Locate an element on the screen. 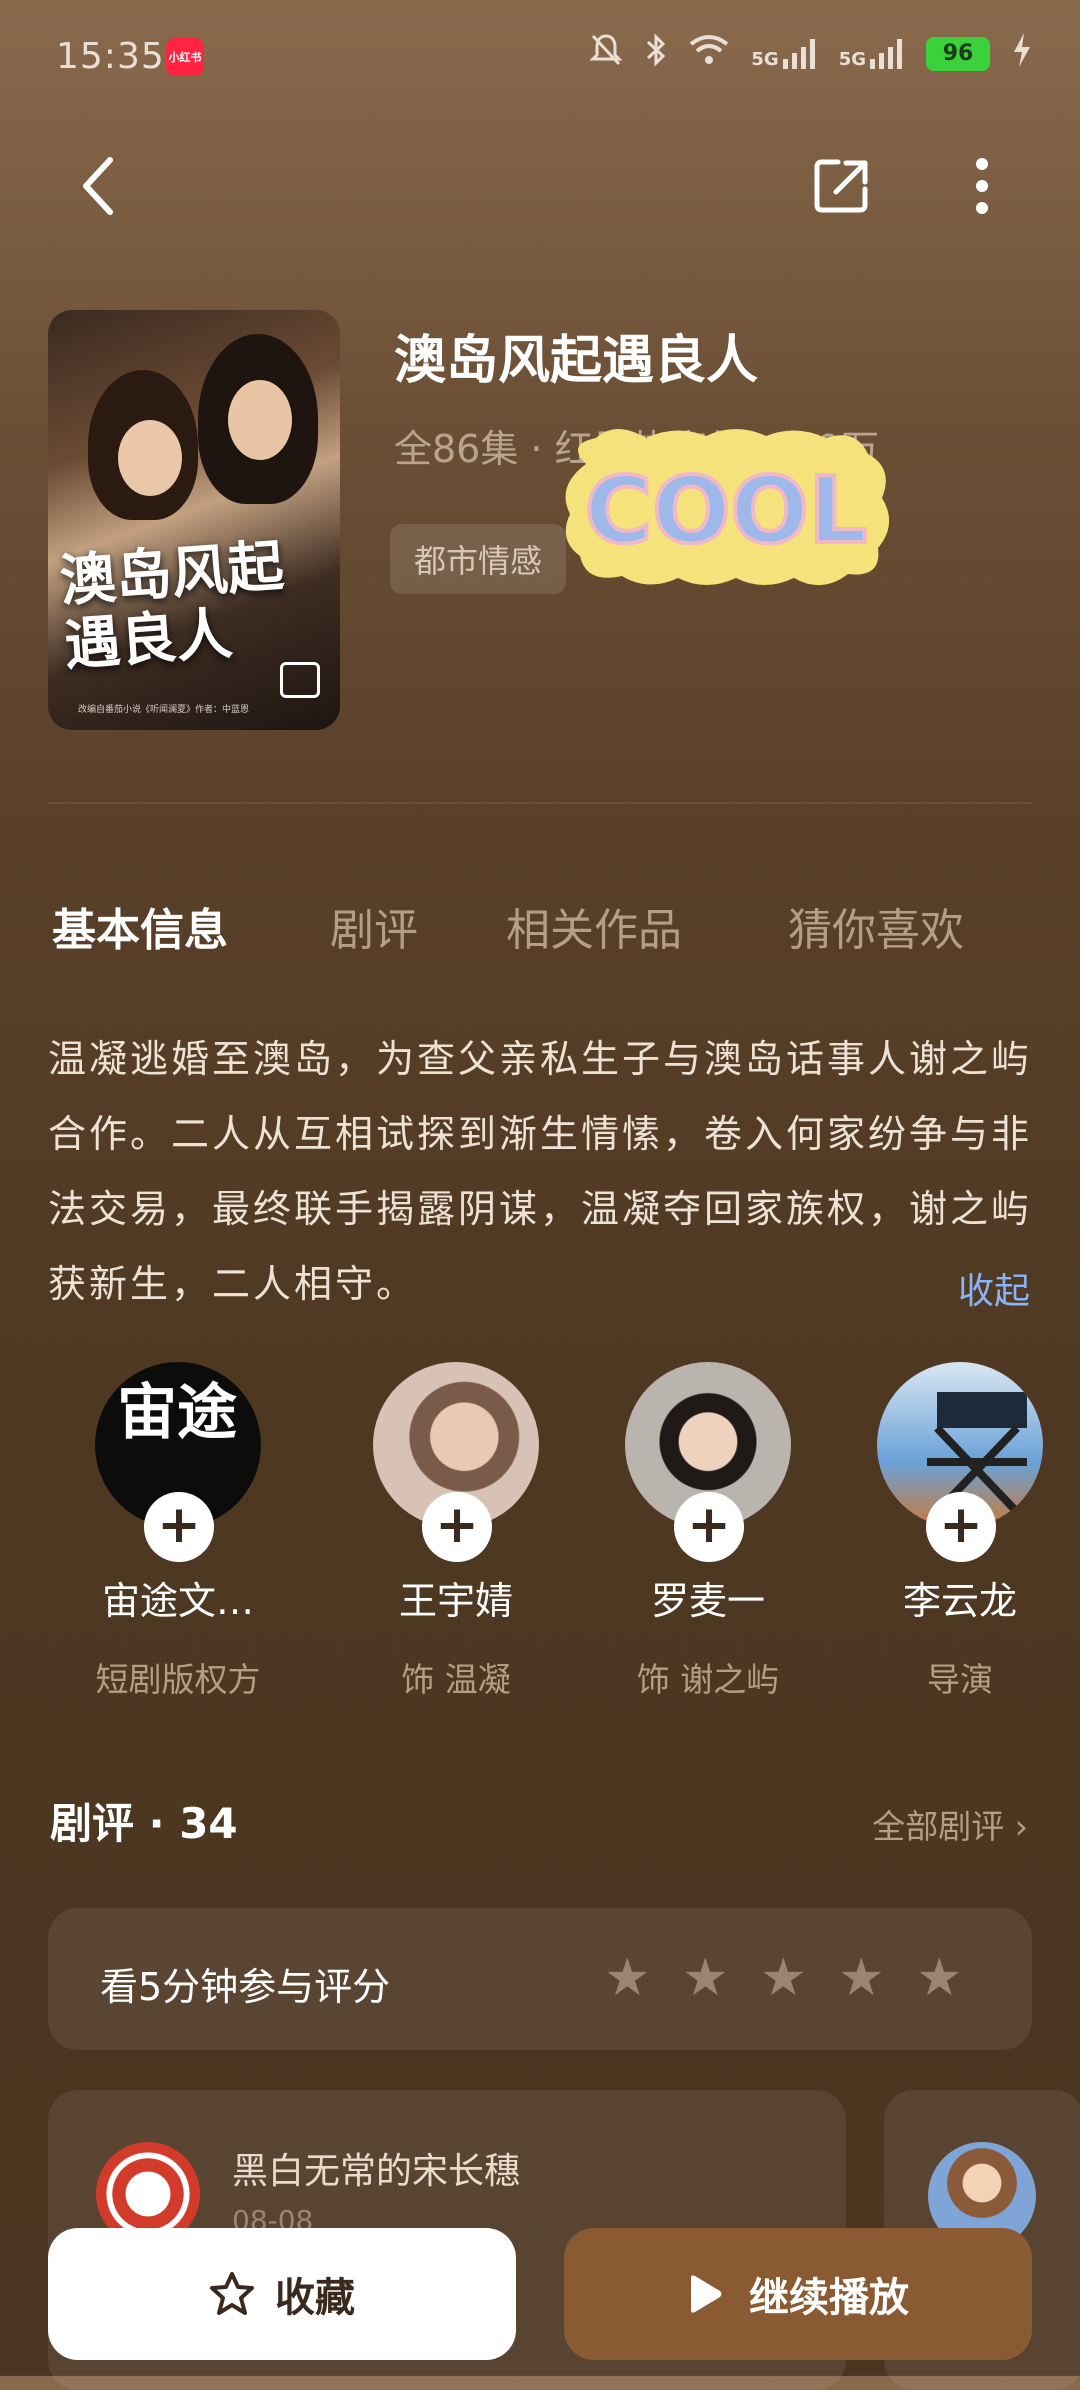 This screenshot has width=1080, height=2390. drama-poster: 澳岛风起遇良人 改编自番茄小说《听闻澜夏》作者：中蓝恩 is located at coordinates (194, 520).